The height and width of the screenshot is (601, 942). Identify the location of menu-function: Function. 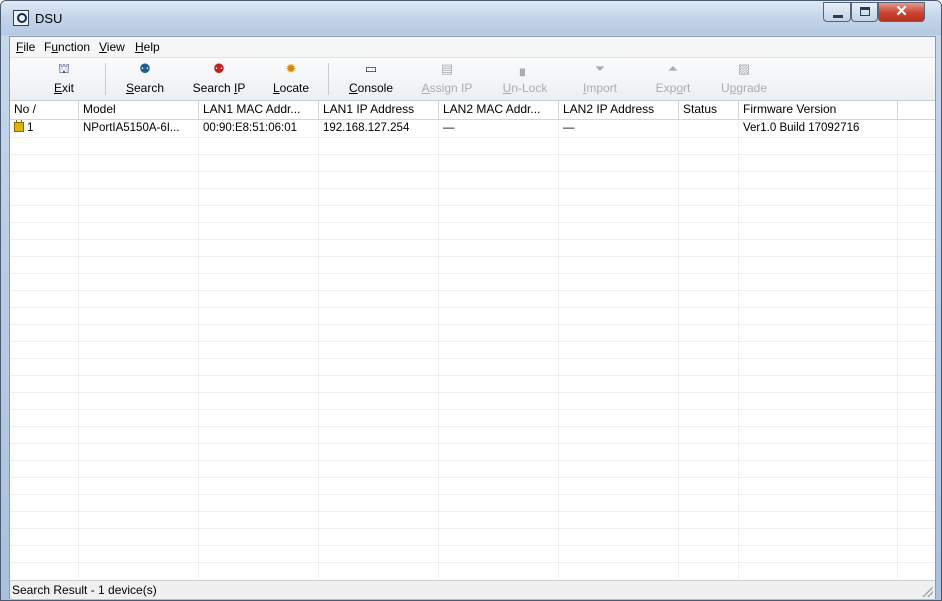
(67, 47).